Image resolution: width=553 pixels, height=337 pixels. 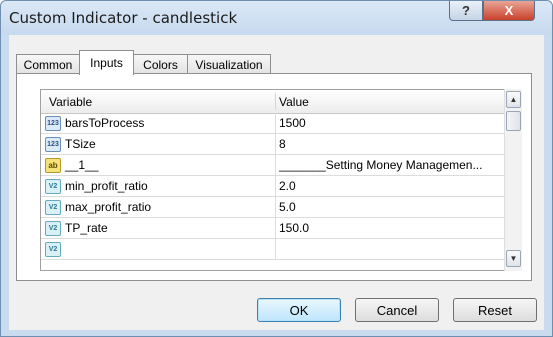 What do you see at coordinates (123, 18) in the screenshot?
I see `window-title: Custom Indicator - candlestick` at bounding box center [123, 18].